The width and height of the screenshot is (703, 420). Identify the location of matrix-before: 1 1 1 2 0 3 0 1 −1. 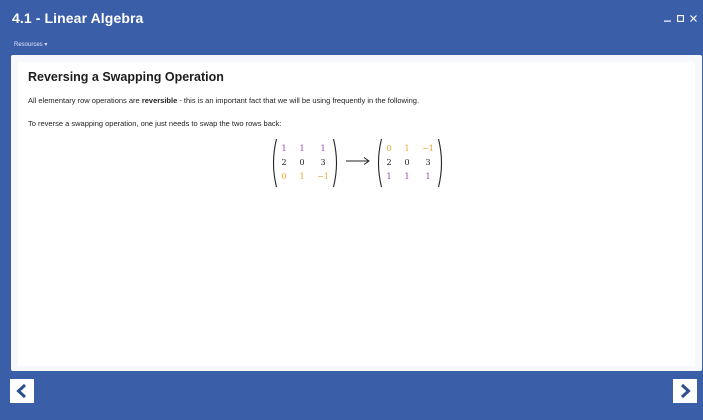
(305, 163).